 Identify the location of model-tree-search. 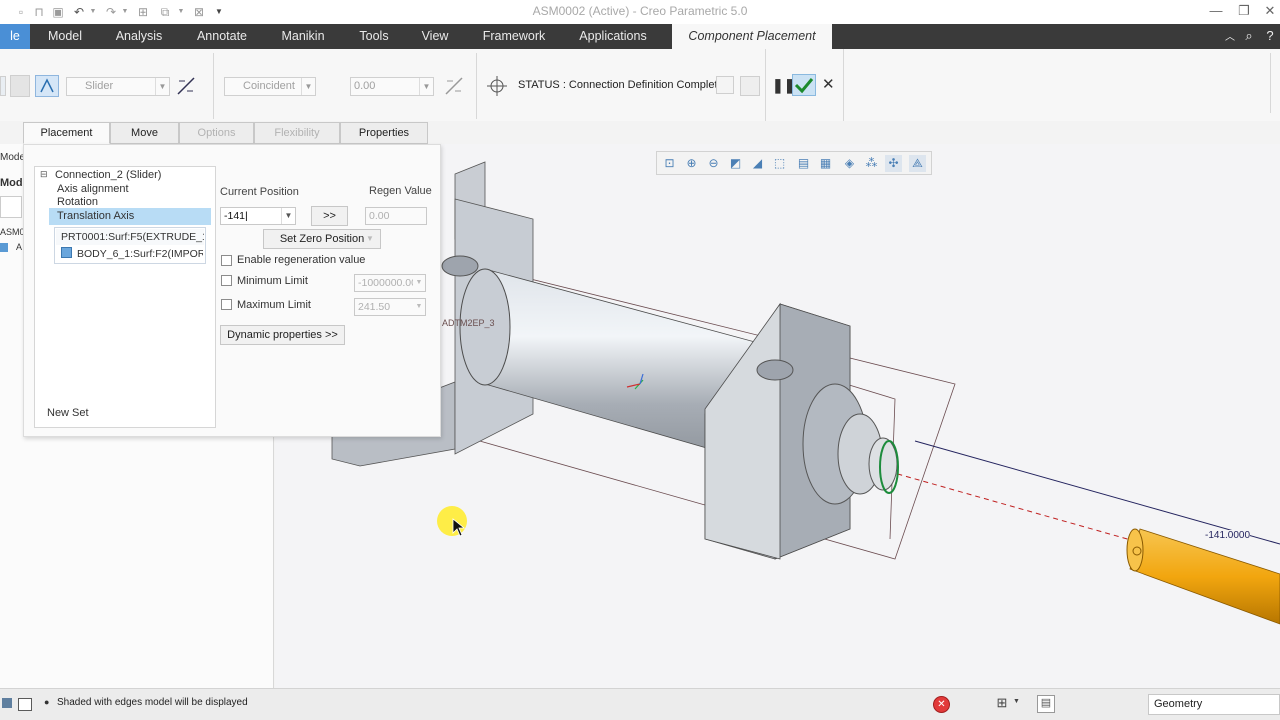
(11, 207).